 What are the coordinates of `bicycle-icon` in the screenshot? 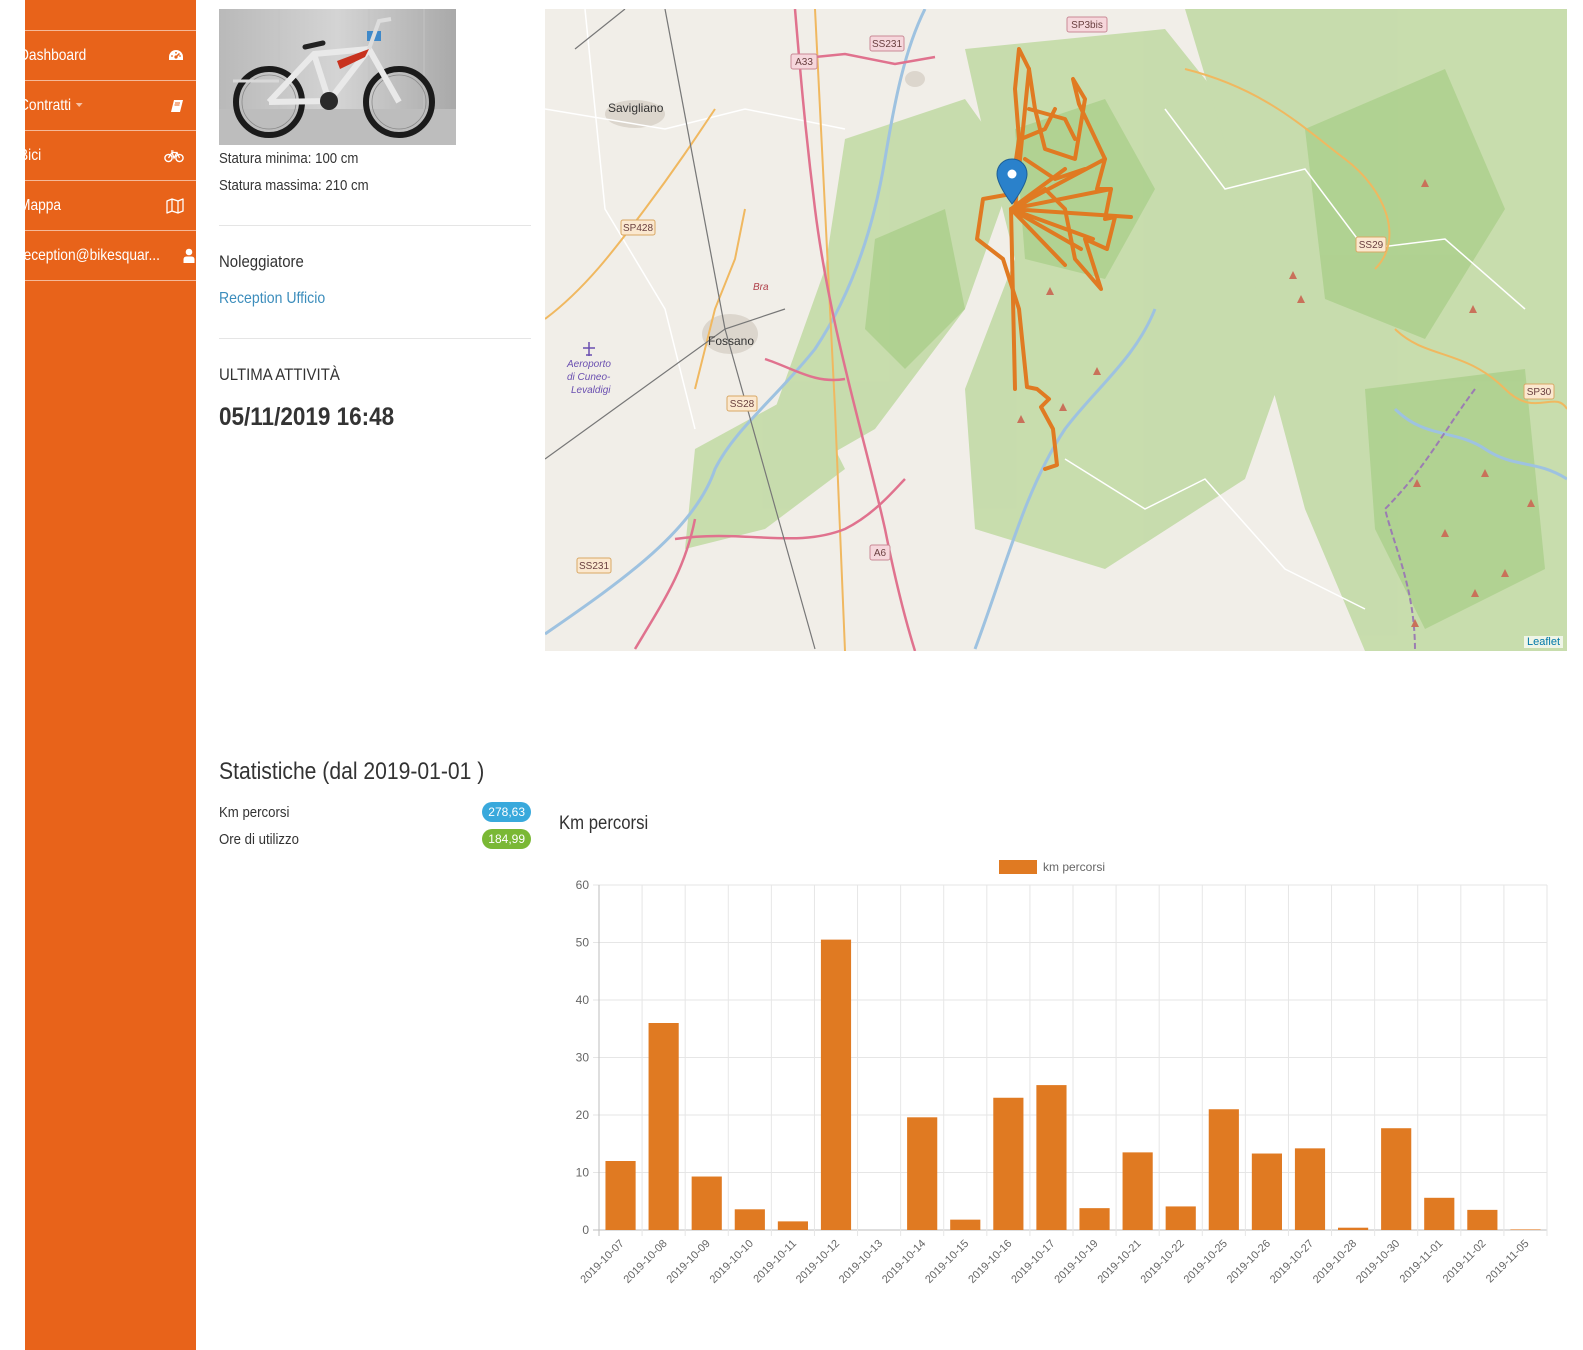 It's located at (174, 155).